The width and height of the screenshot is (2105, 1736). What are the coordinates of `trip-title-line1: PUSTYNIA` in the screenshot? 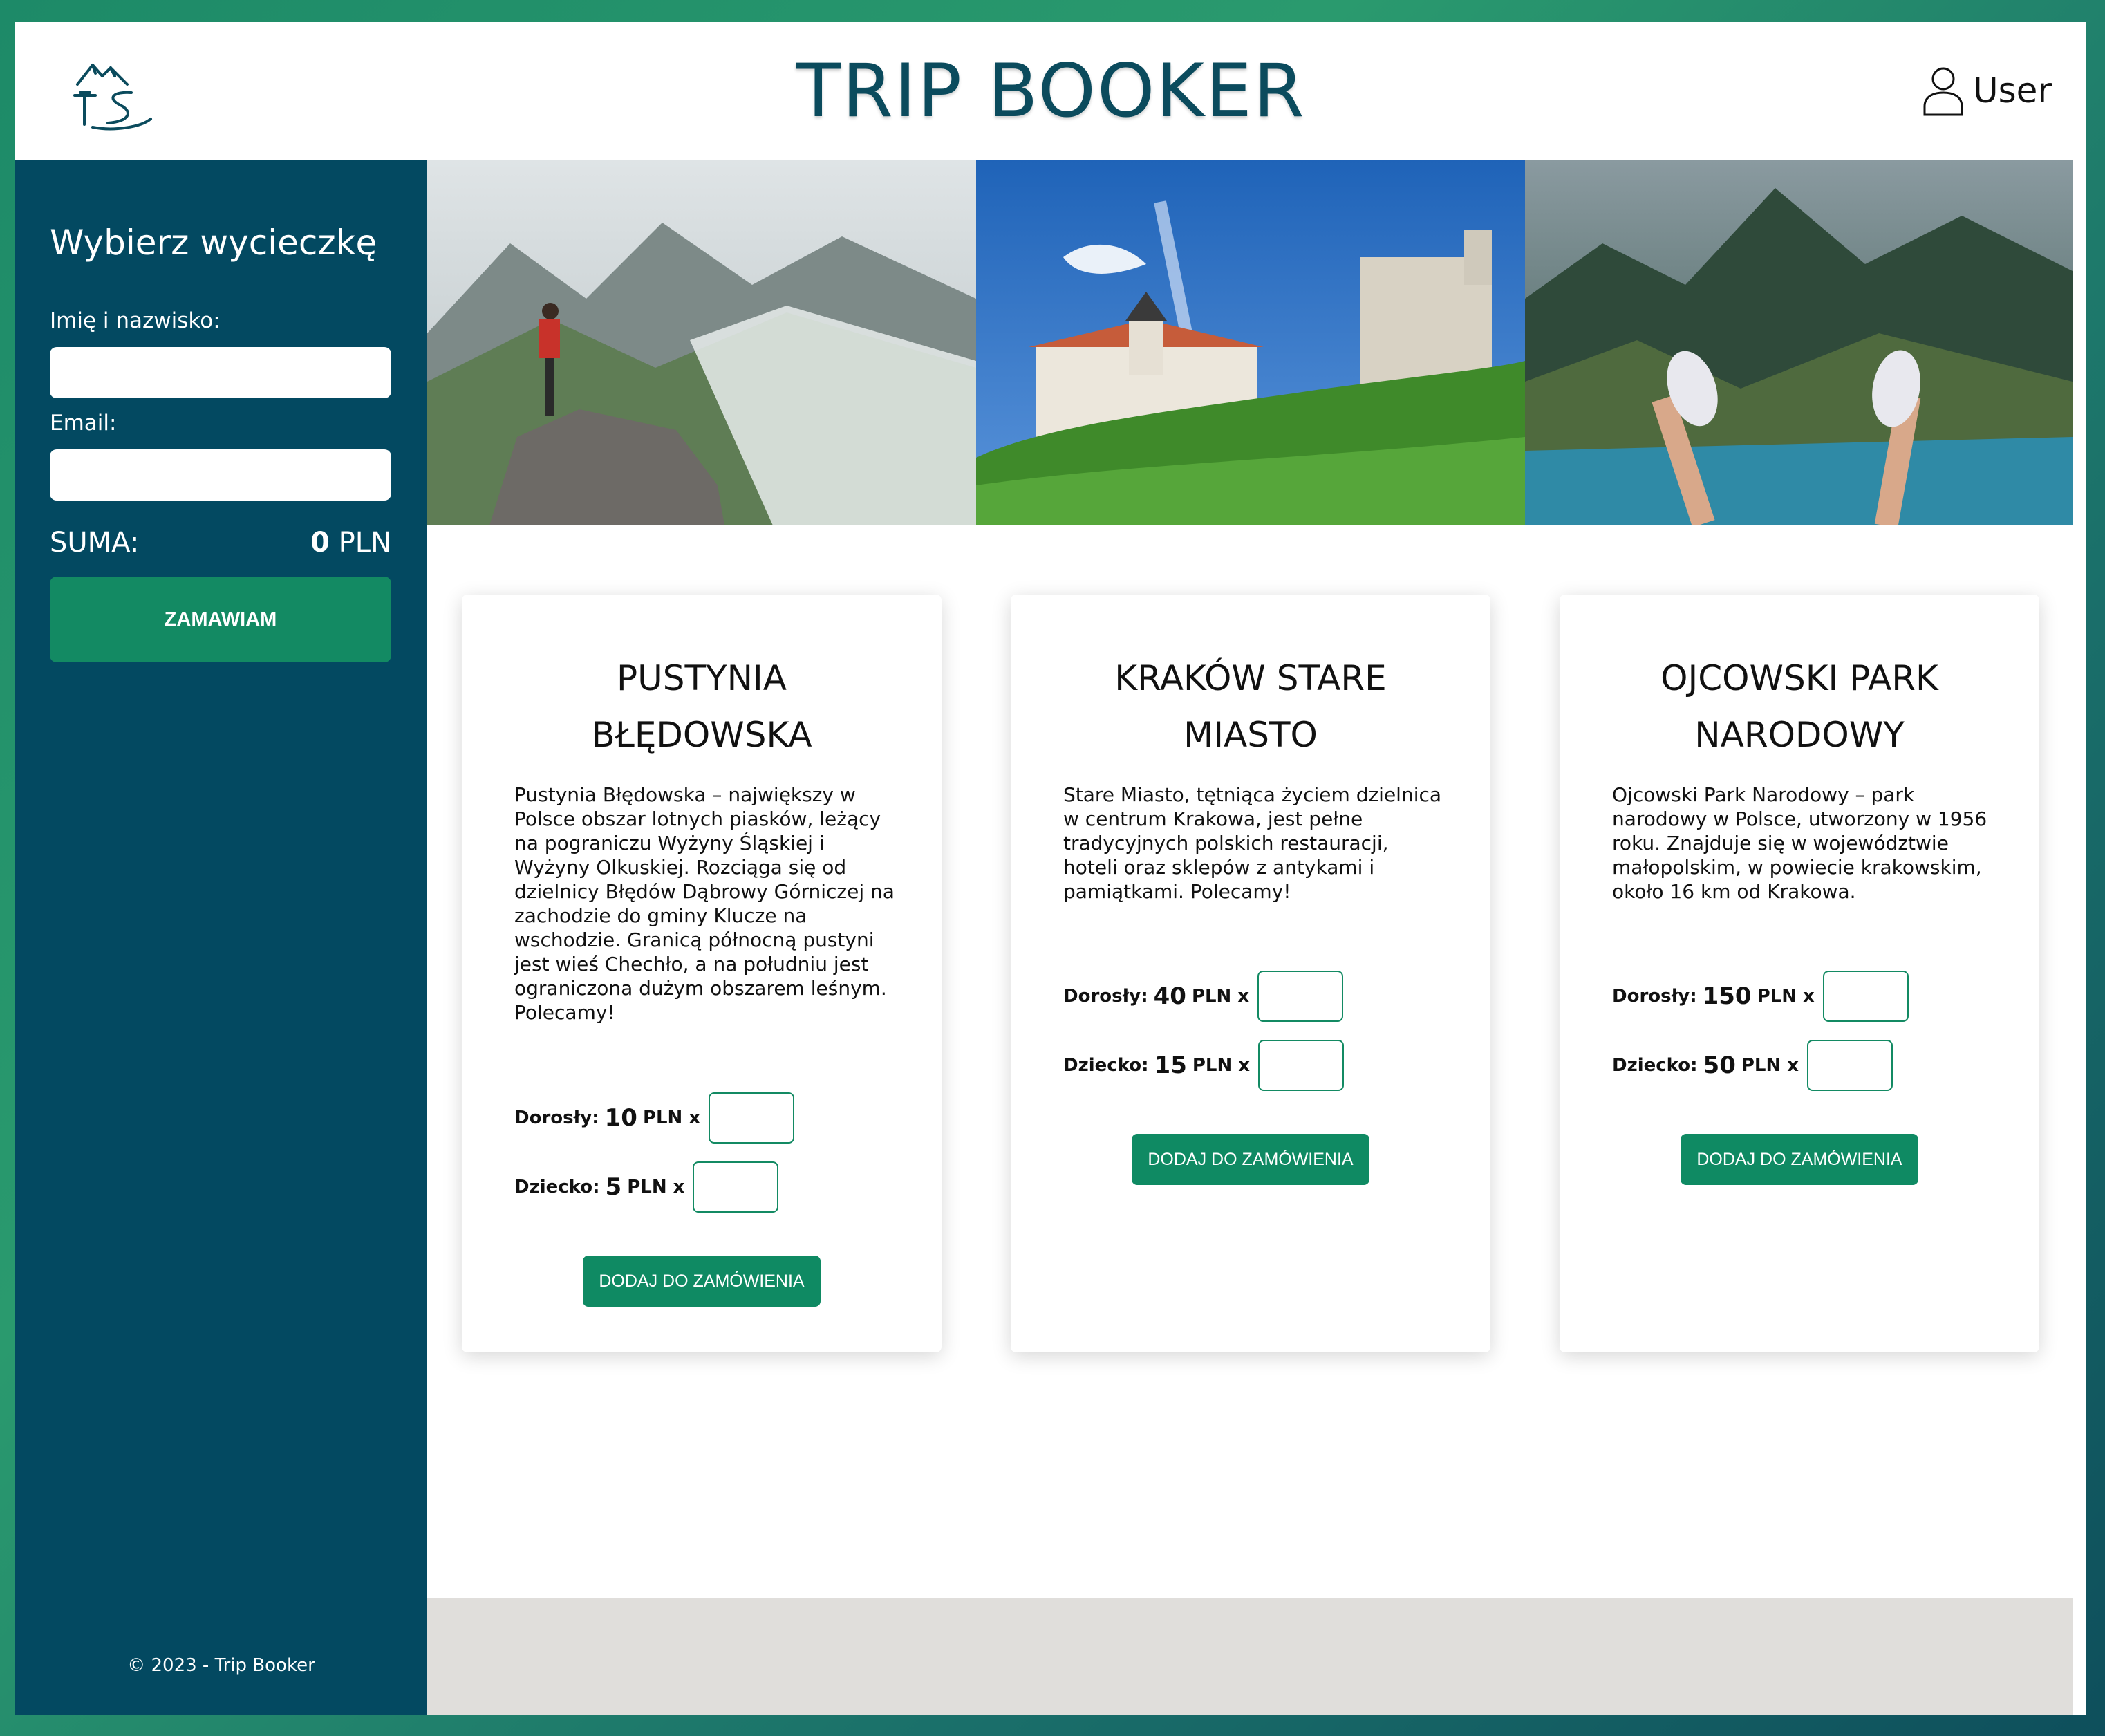 It's located at (702, 678).